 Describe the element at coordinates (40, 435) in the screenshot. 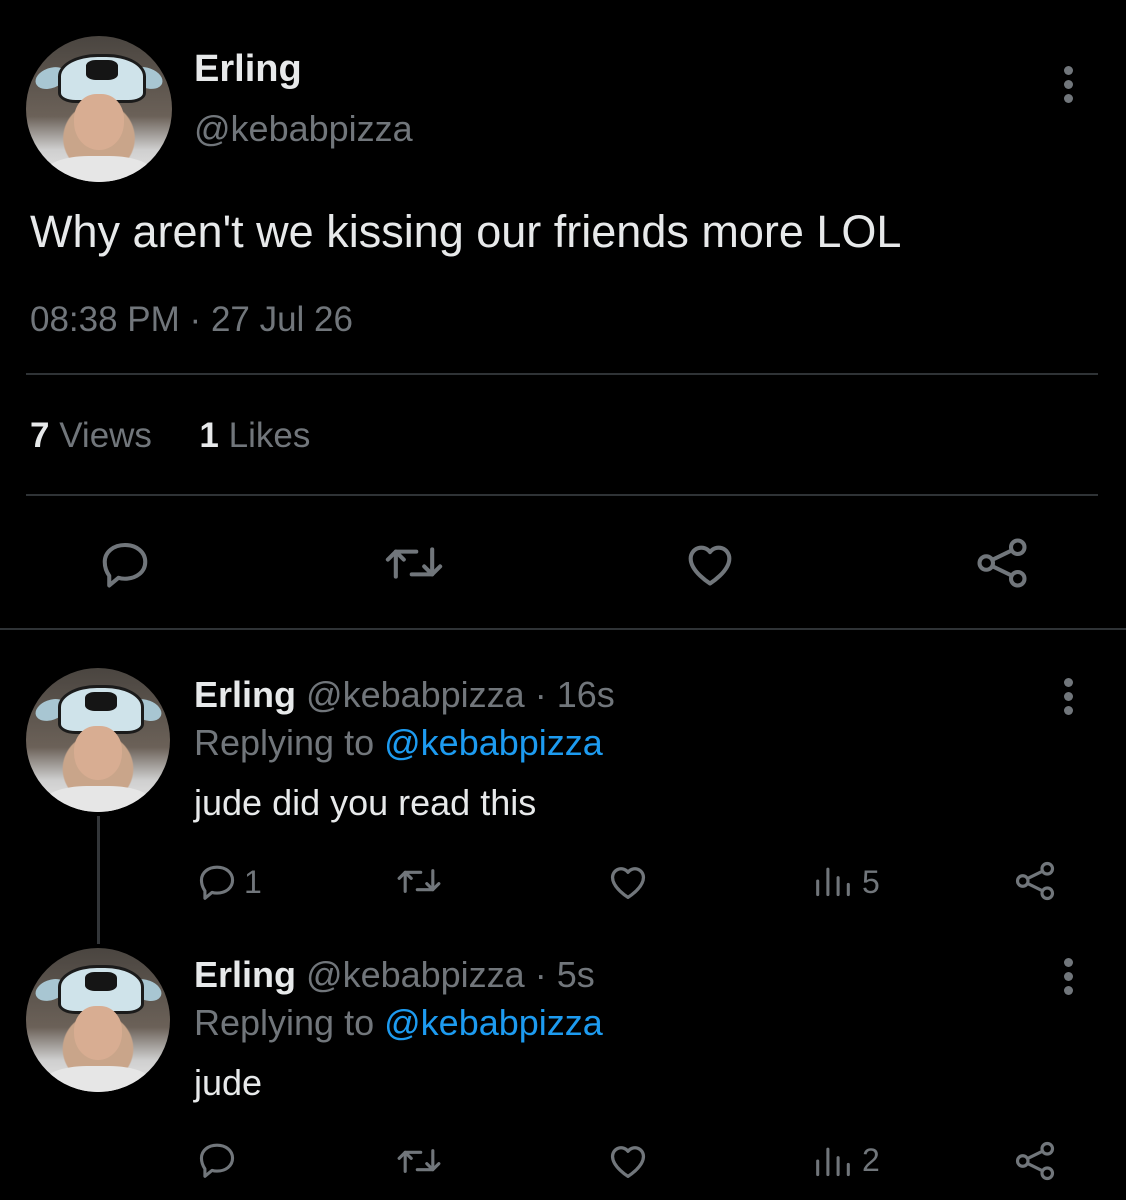

I see `views-count: 7` at that location.